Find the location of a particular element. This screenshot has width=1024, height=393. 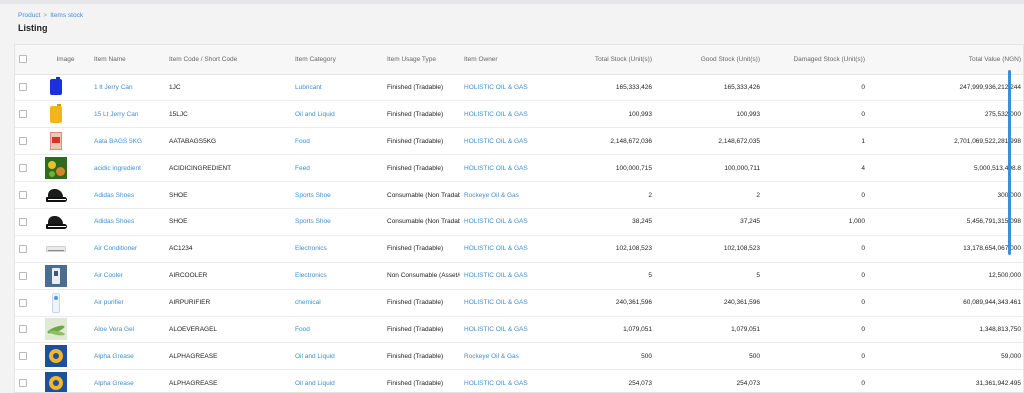

col-item-usage-header: Item Usage Type is located at coordinates (421, 60).